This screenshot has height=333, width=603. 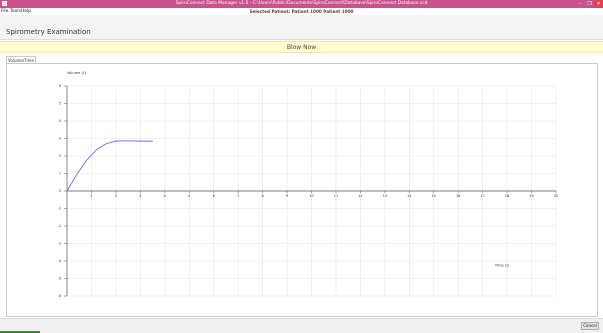 I want to click on x-axis-label: Time (s), so click(x=502, y=265).